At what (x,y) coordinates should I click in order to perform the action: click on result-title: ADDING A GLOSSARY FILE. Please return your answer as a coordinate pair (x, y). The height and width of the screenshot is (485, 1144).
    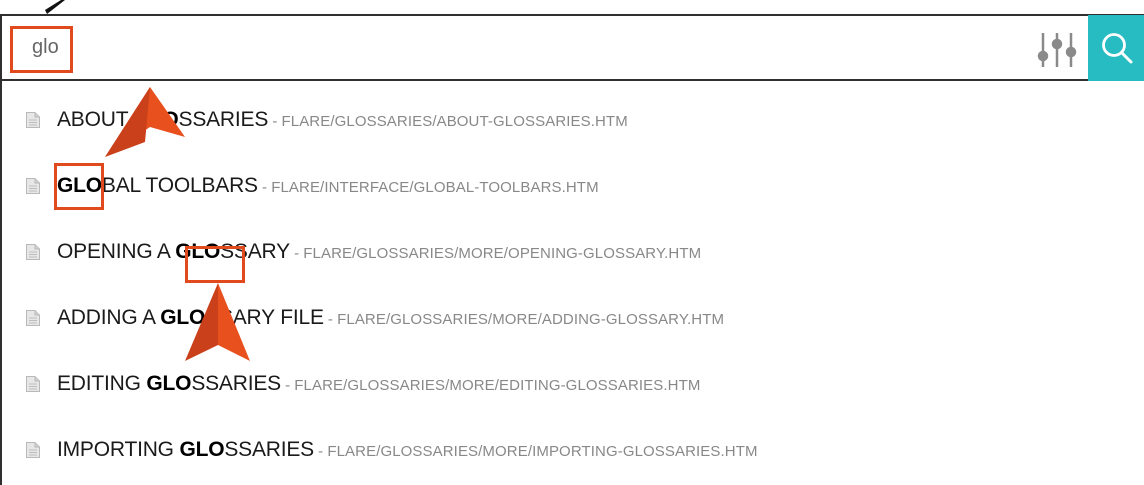
    Looking at the image, I should click on (190, 317).